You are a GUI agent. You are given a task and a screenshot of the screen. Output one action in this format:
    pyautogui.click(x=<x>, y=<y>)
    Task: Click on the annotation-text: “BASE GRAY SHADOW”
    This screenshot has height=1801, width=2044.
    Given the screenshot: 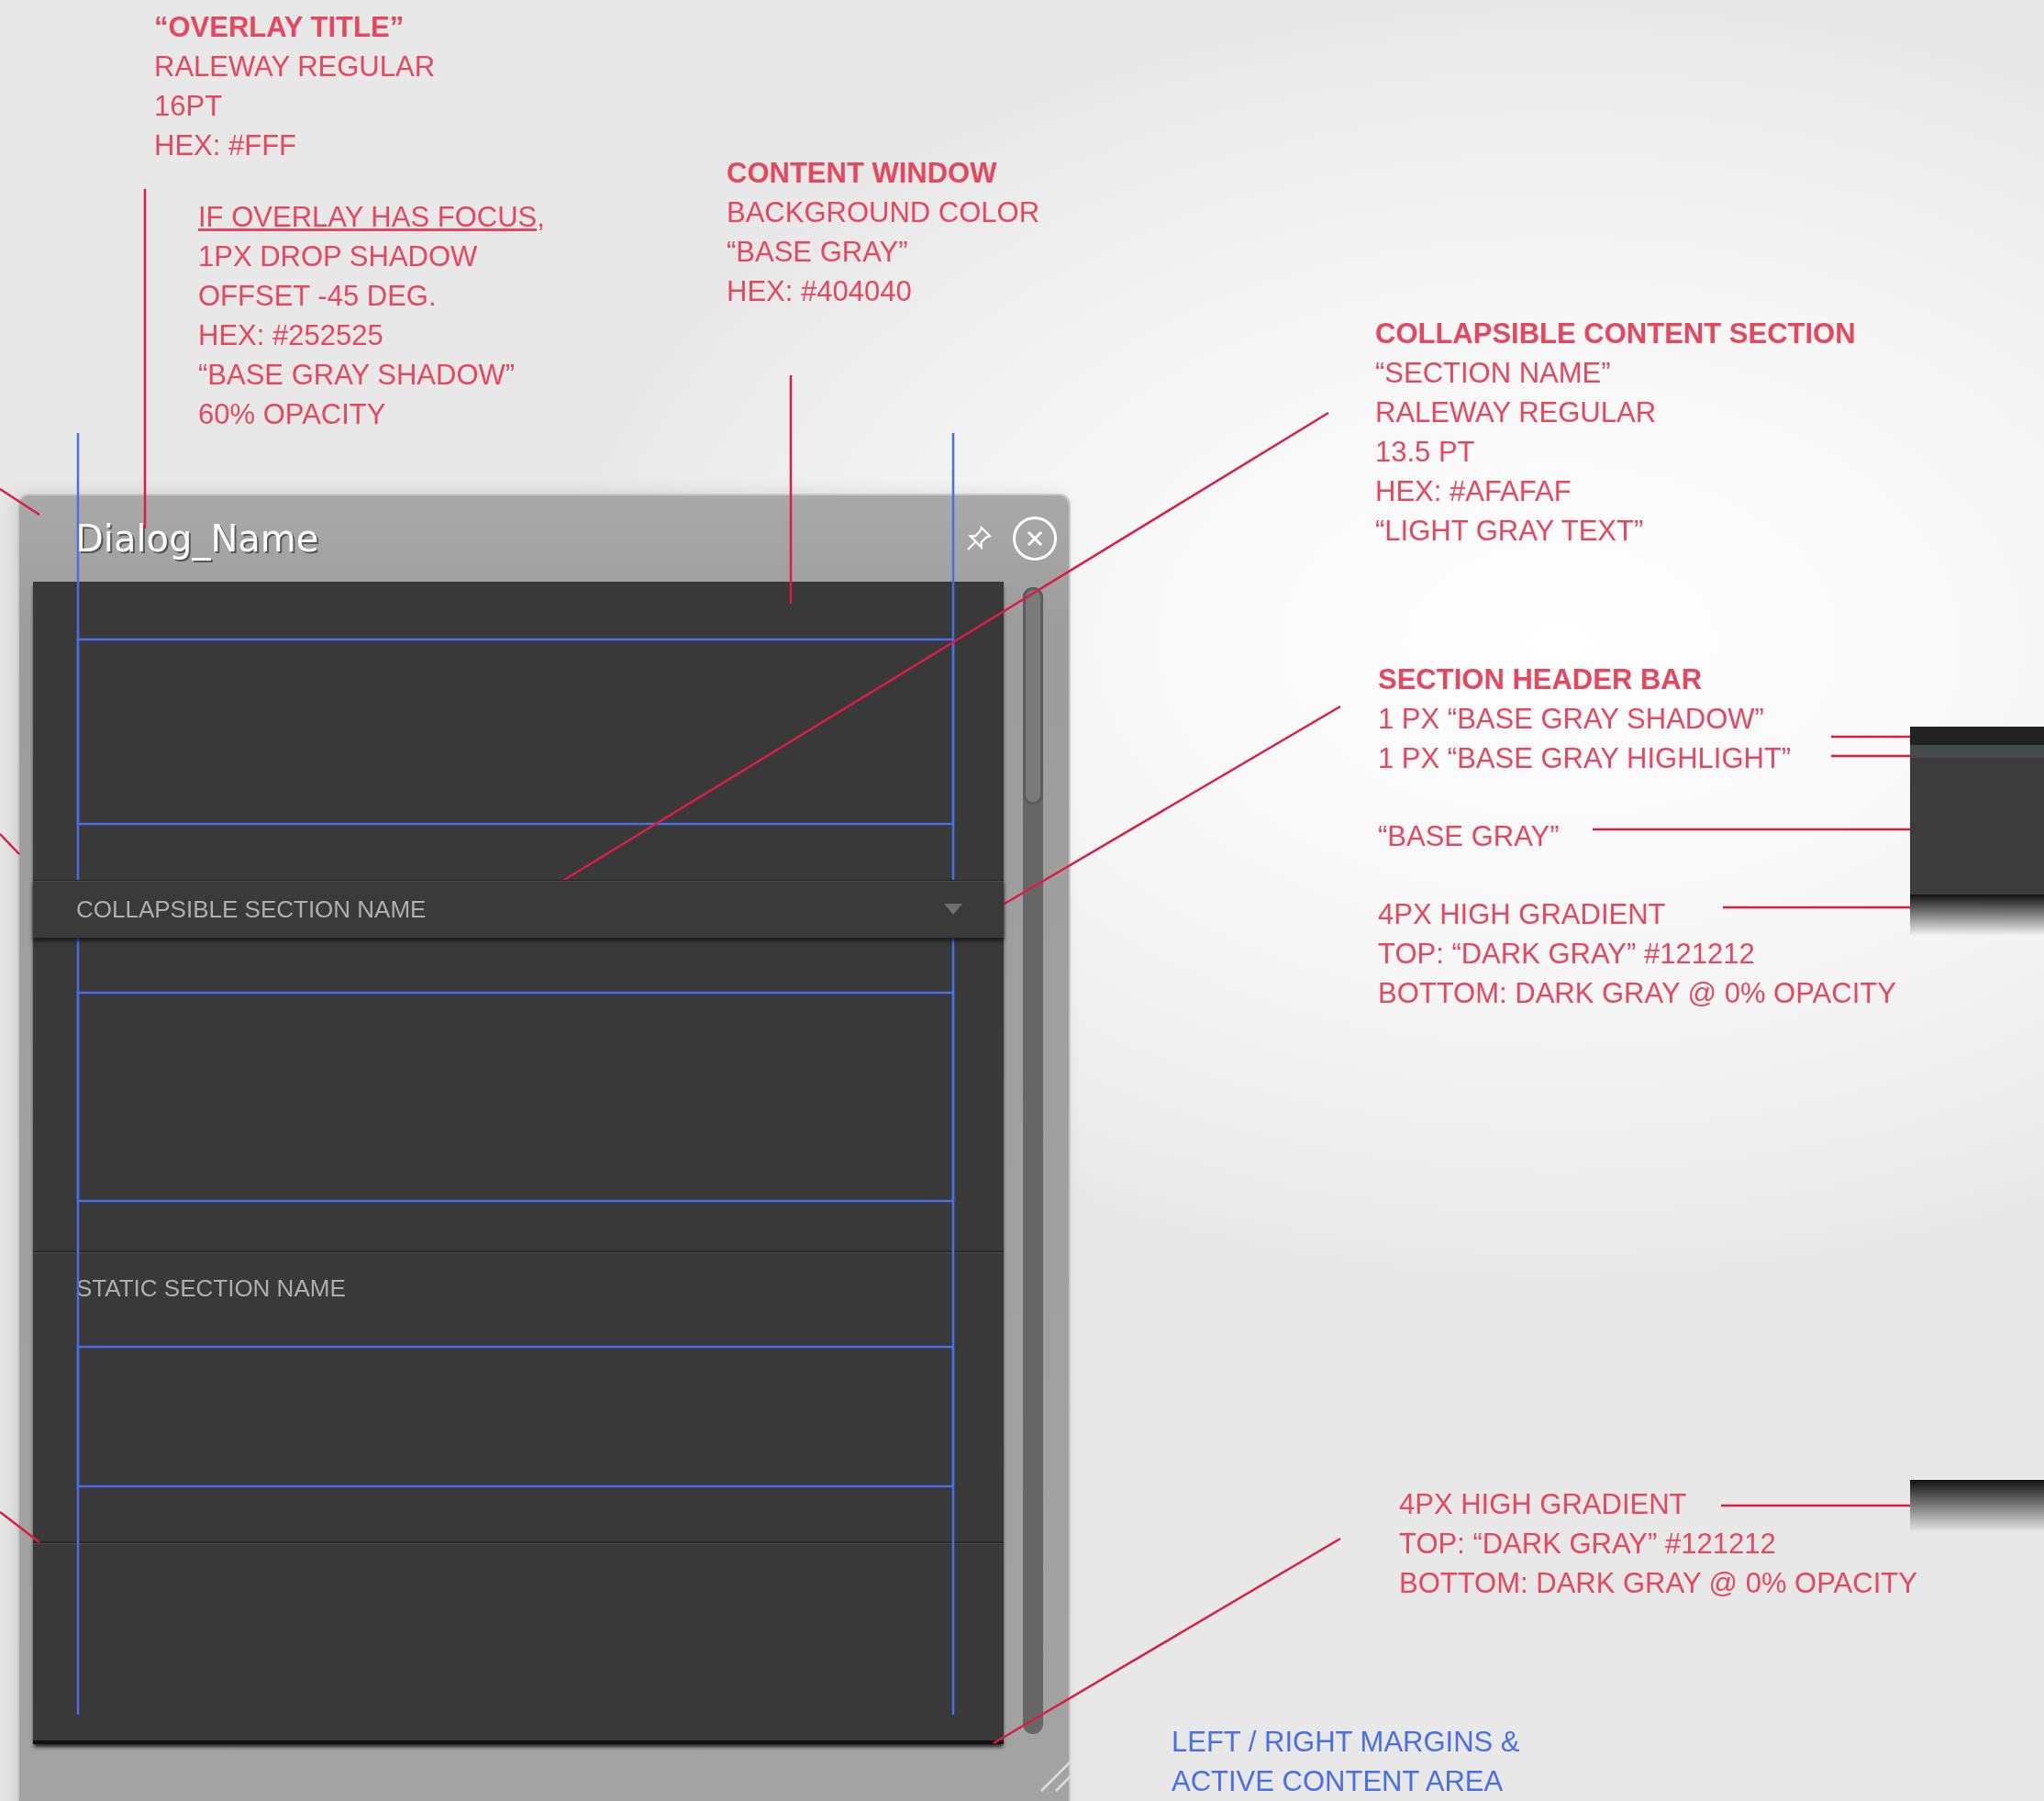 What is the action you would take?
    pyautogui.click(x=357, y=375)
    